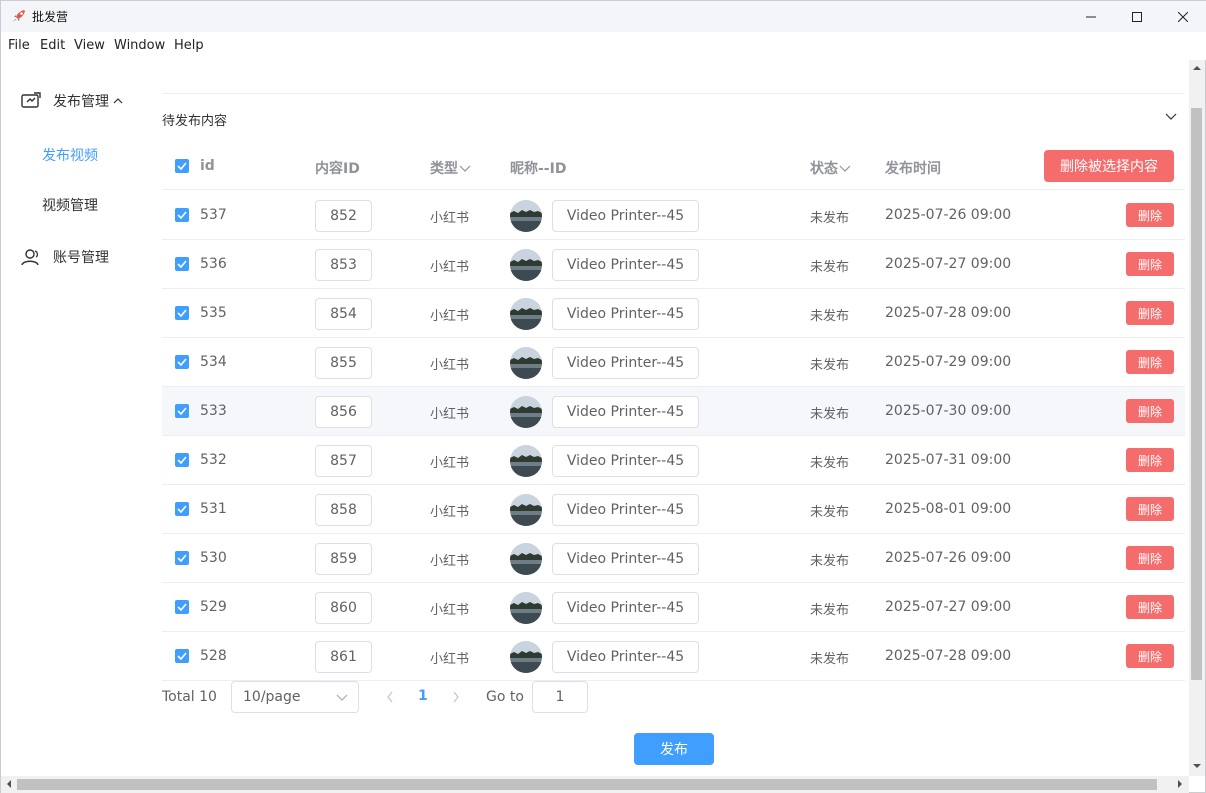  What do you see at coordinates (1137, 16) in the screenshot?
I see `maximize-button` at bounding box center [1137, 16].